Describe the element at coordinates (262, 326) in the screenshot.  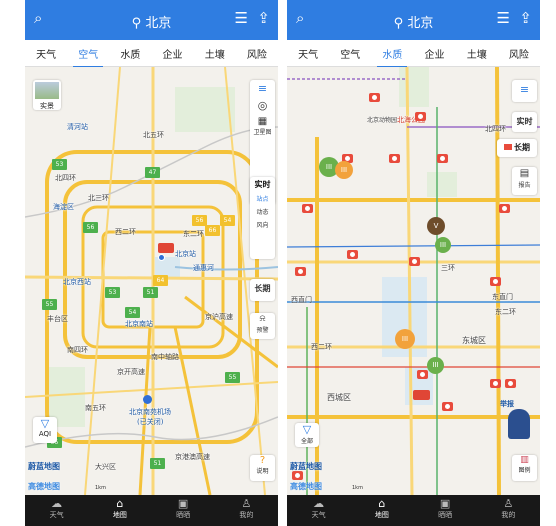
I see `forecast-button: ⍾ 预警` at that location.